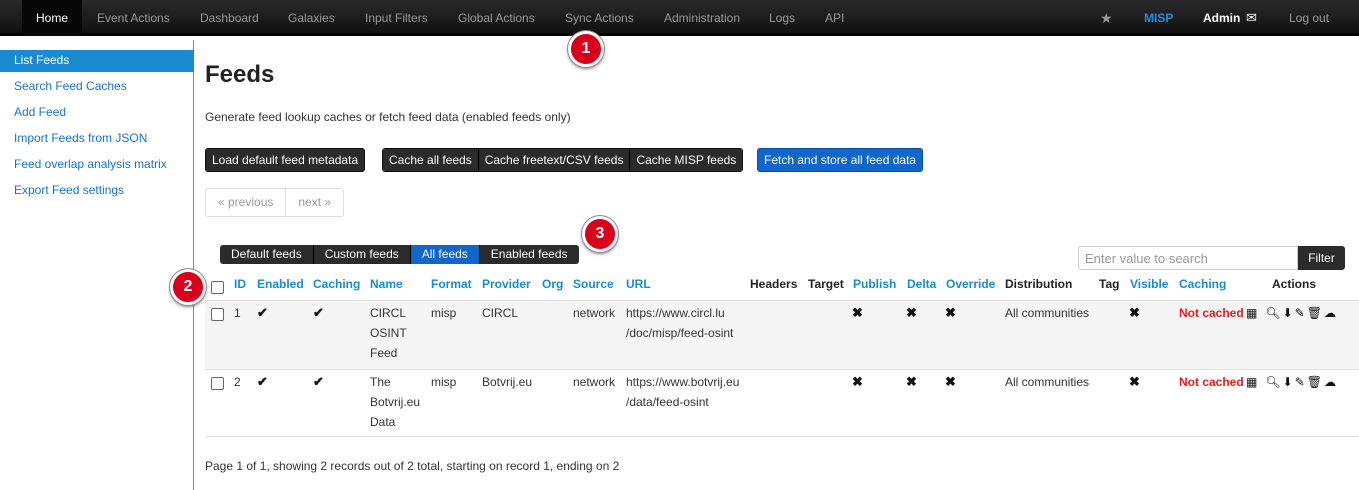  I want to click on nav-brand: MISP, so click(1158, 18).